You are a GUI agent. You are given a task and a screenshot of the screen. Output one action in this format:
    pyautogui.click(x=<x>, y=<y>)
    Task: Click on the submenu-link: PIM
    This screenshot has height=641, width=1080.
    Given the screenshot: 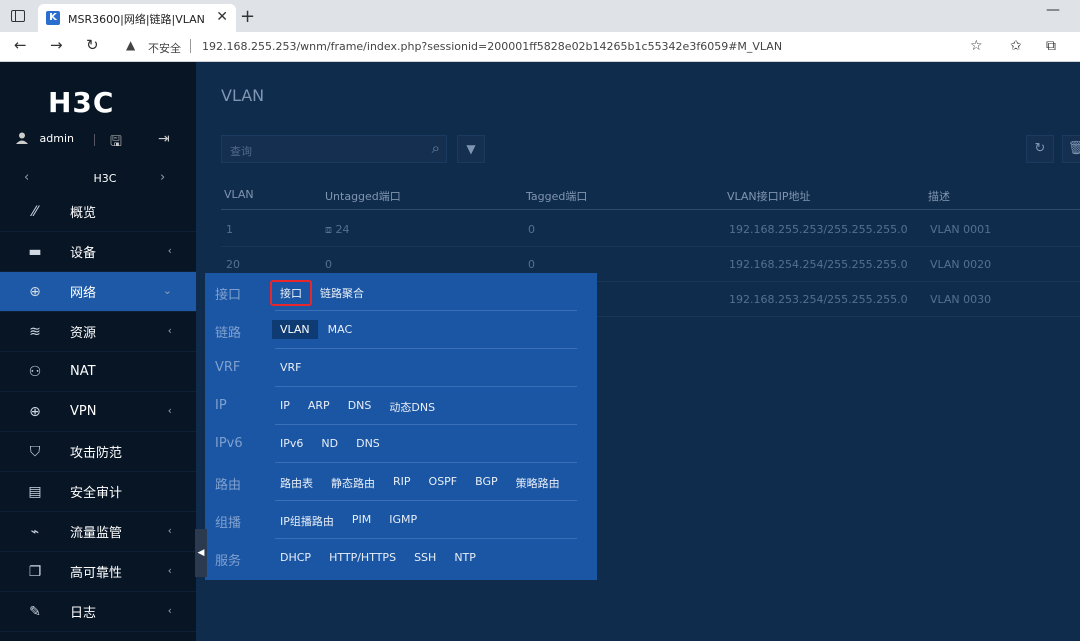 What is the action you would take?
    pyautogui.click(x=361, y=521)
    